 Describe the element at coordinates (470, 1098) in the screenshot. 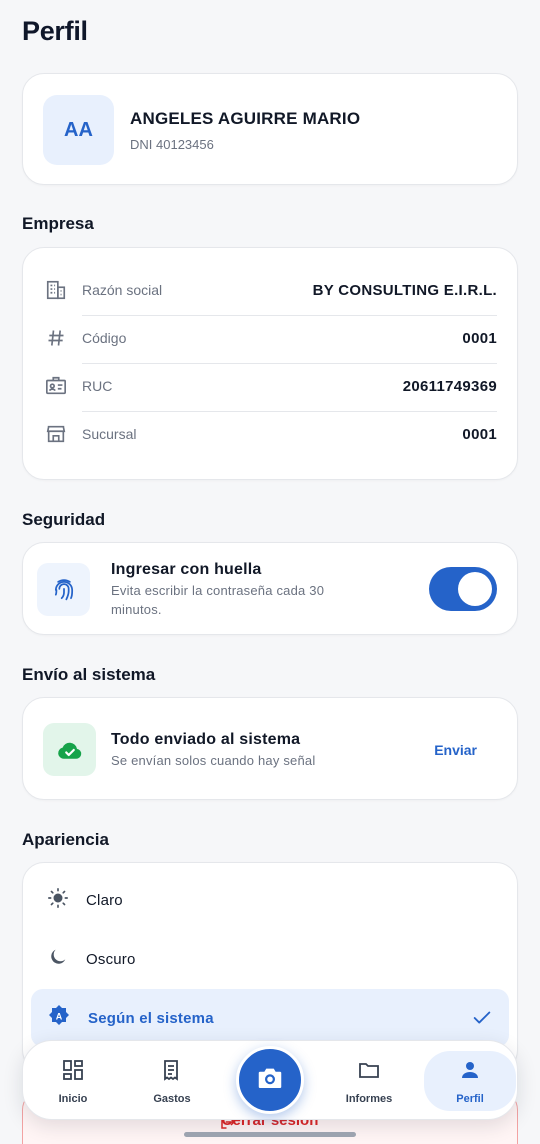

I see `nav-label: Perfil` at that location.